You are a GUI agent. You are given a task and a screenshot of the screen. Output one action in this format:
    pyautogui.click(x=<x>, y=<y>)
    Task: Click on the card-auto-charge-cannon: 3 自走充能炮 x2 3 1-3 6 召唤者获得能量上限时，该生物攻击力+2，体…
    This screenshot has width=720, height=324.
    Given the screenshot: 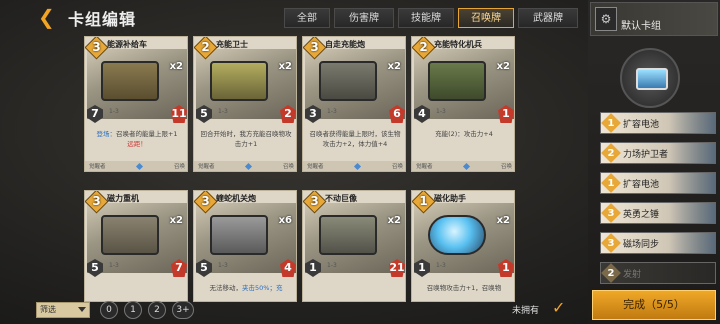 What is the action you would take?
    pyautogui.click(x=354, y=104)
    